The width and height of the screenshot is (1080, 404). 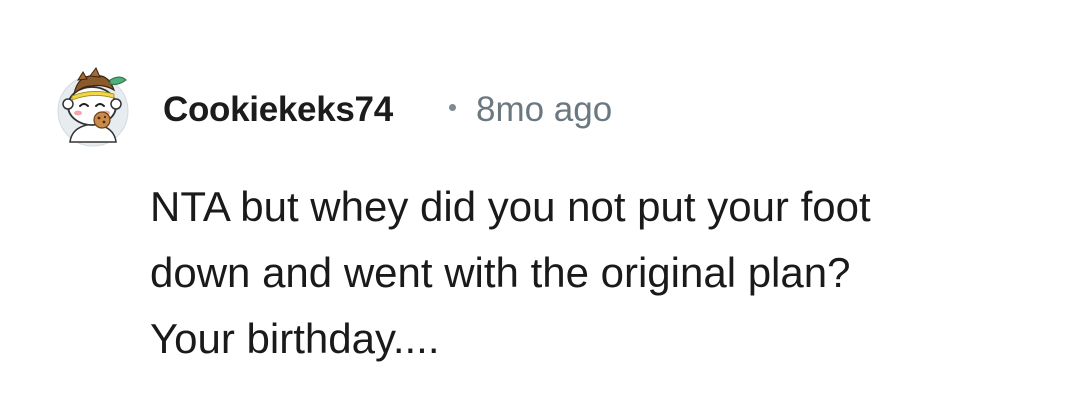 I want to click on meta-separator-dot, so click(x=452, y=107).